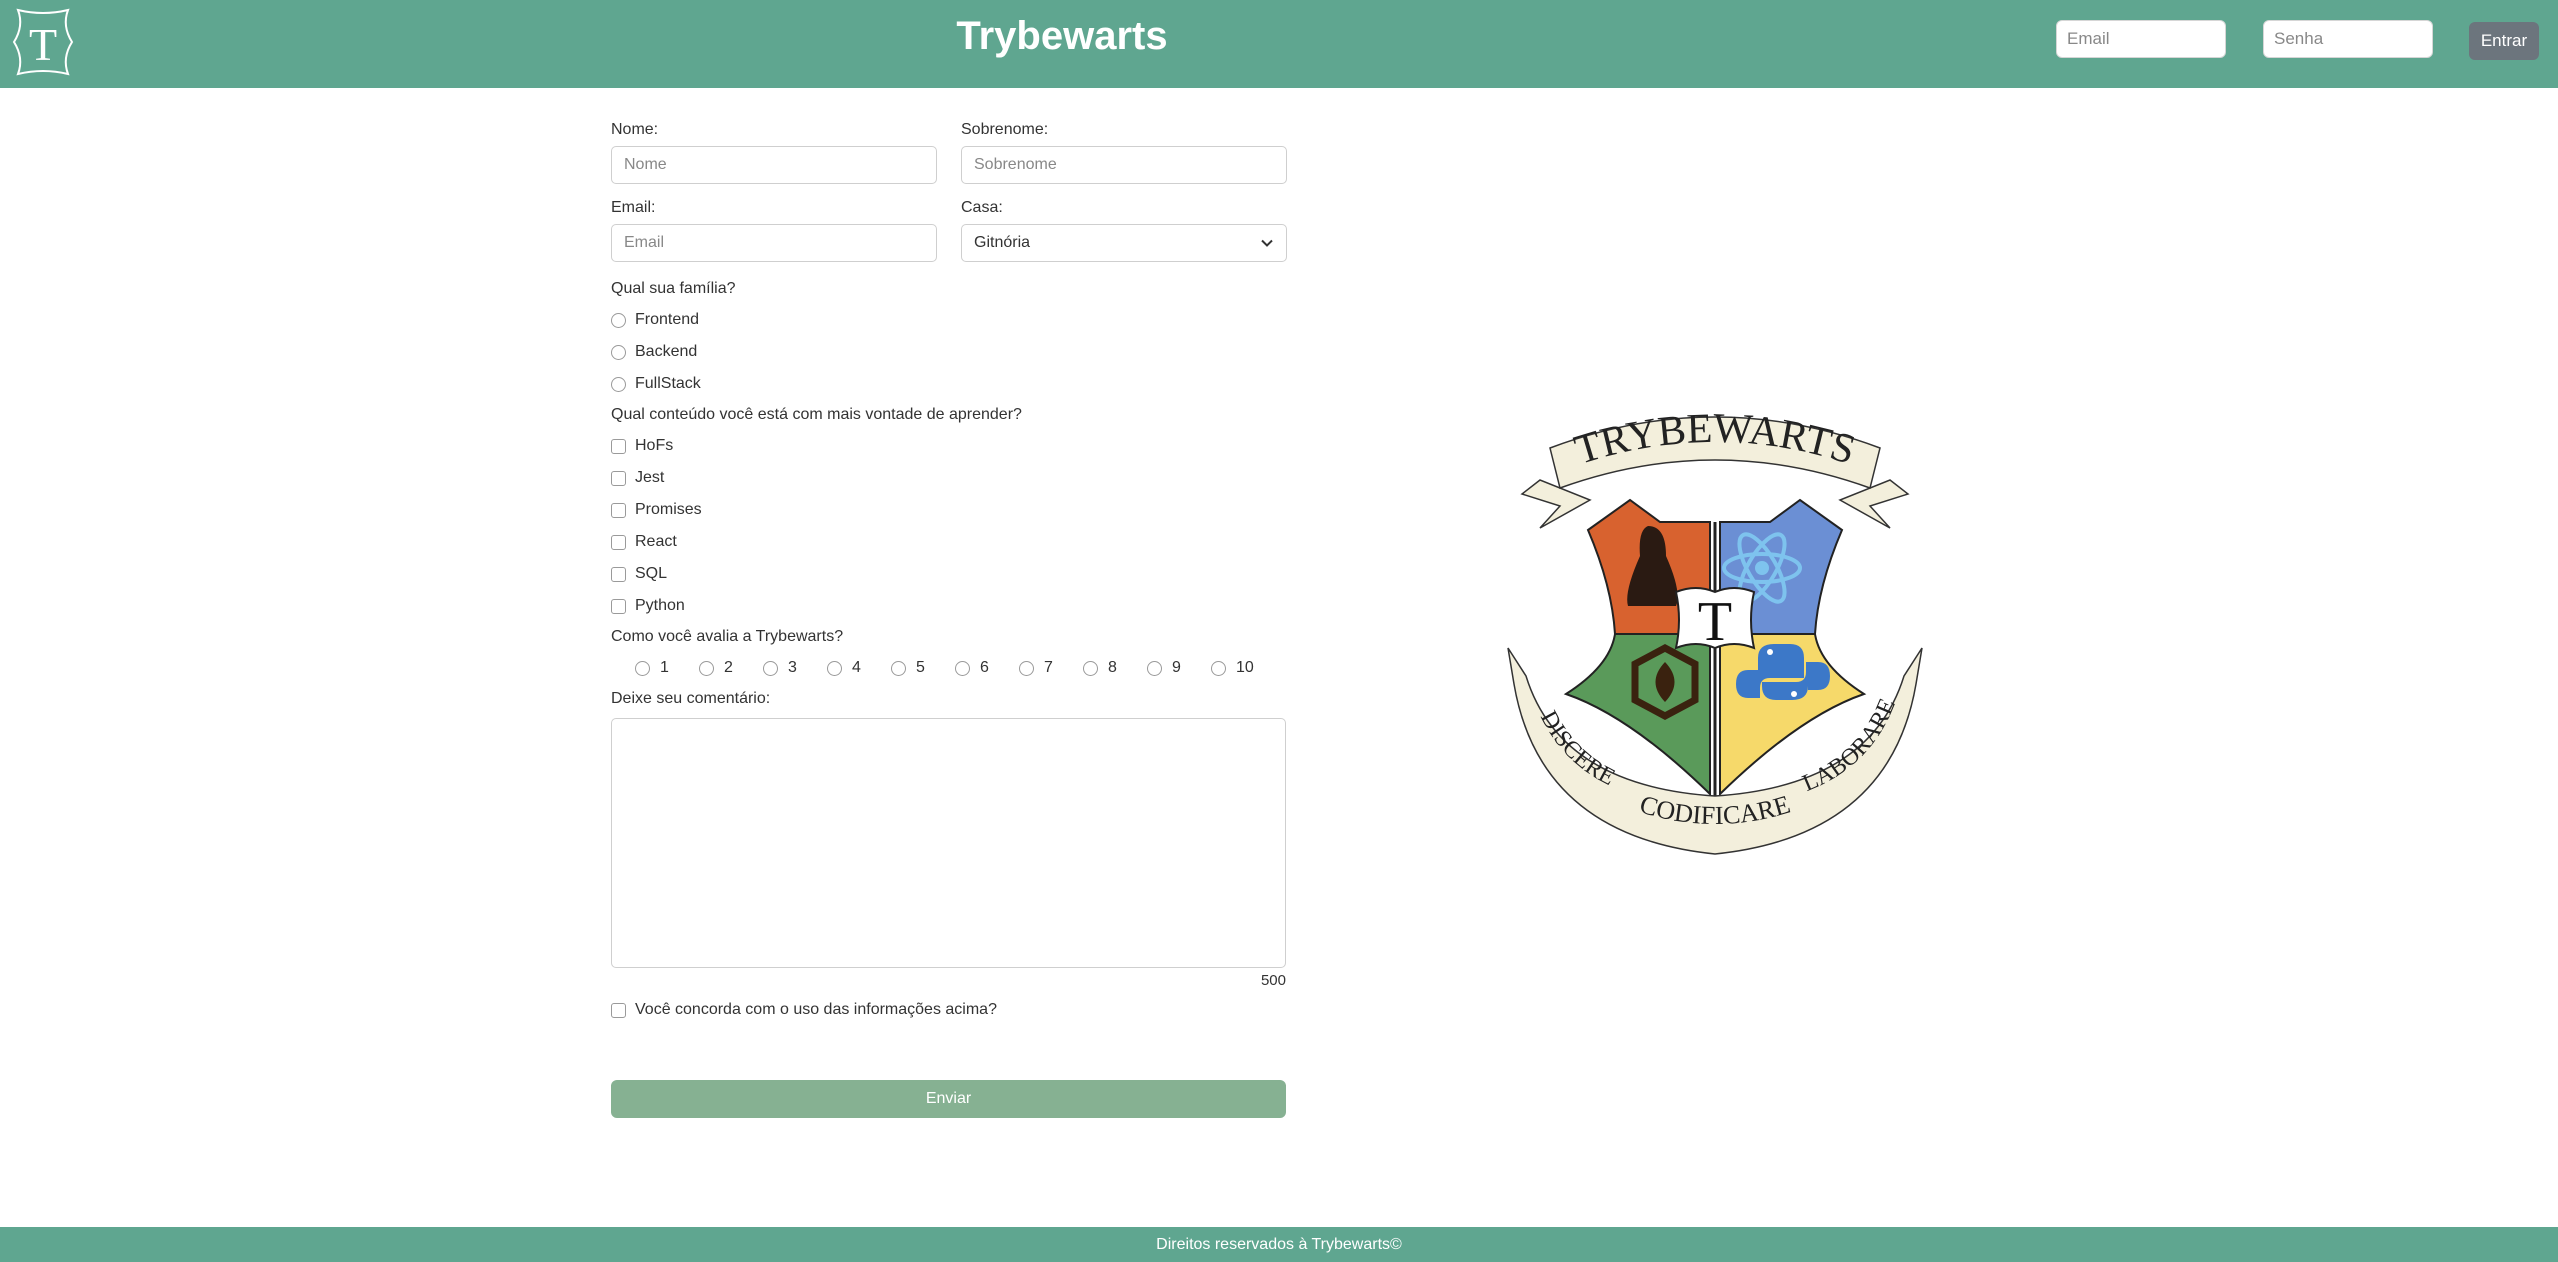 The height and width of the screenshot is (1262, 2558). What do you see at coordinates (1176, 667) in the screenshot?
I see `rating-label: 9` at bounding box center [1176, 667].